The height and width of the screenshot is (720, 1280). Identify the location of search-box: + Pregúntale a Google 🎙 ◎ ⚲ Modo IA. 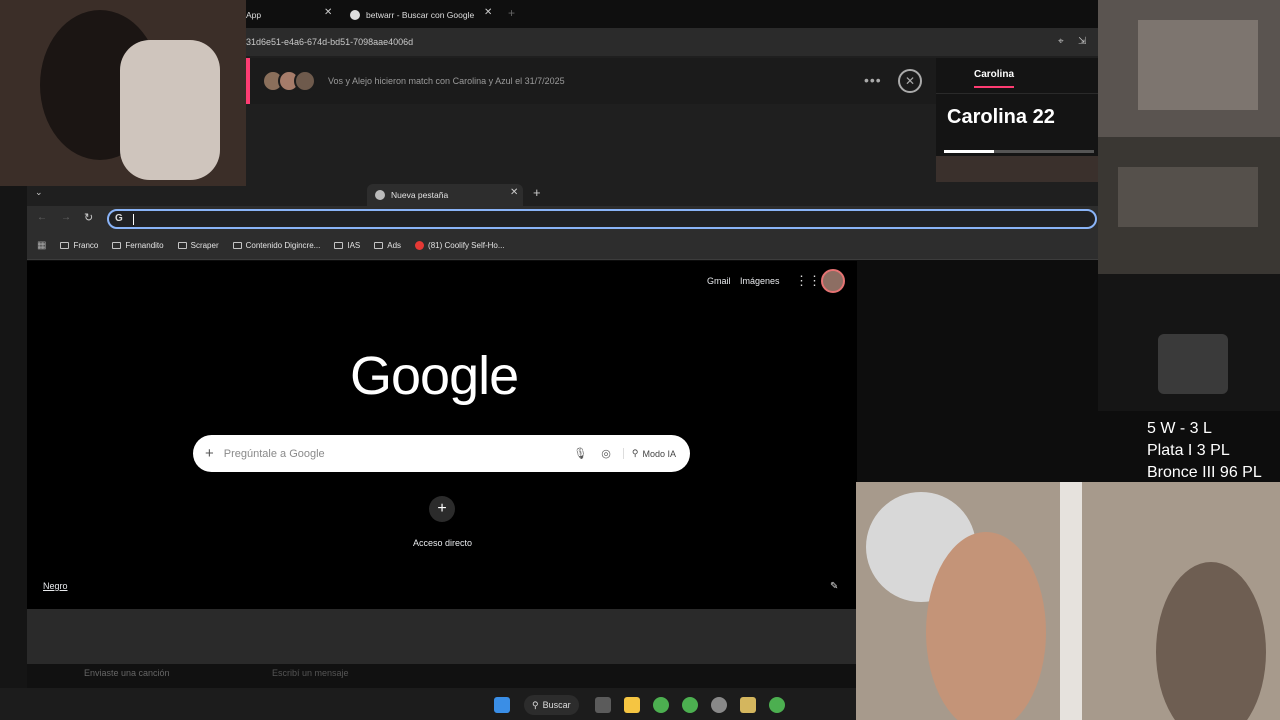
(441, 453).